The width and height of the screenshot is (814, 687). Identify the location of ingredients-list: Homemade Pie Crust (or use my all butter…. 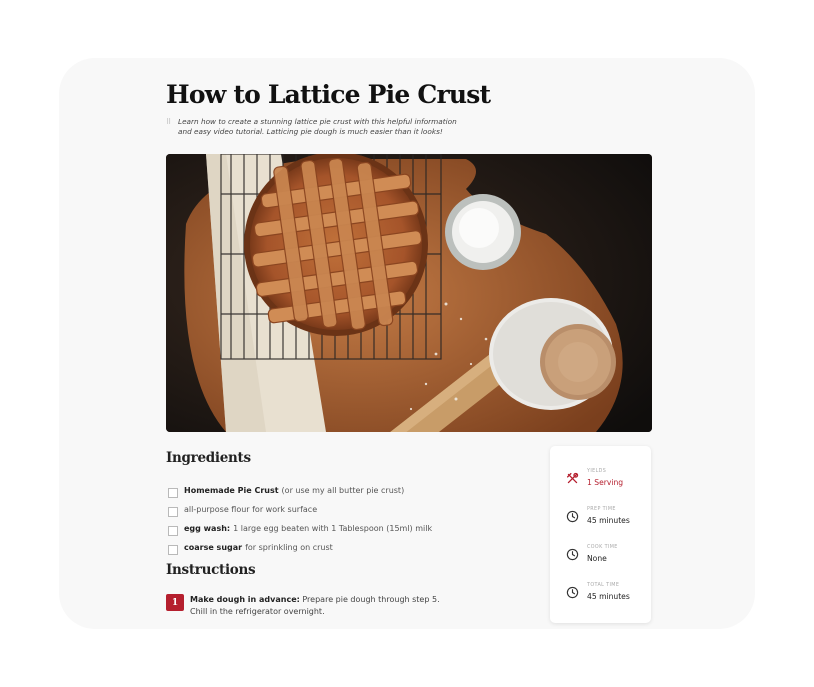
(353, 519).